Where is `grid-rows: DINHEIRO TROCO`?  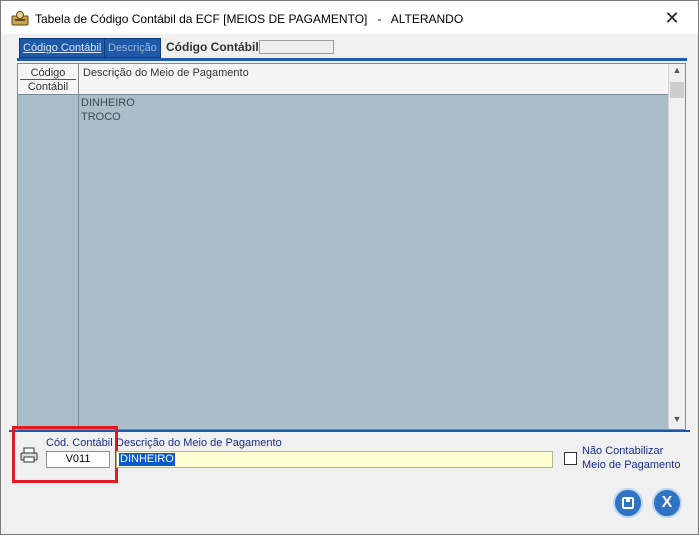
grid-rows: DINHEIRO TROCO is located at coordinates (108, 110).